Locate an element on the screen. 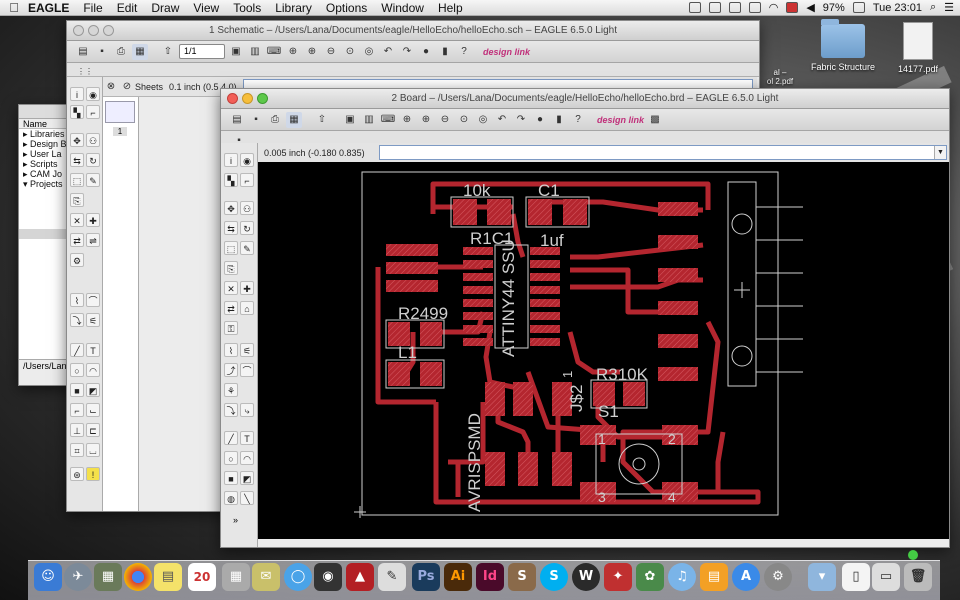 The height and width of the screenshot is (600, 960). print-icon: ⎙ is located at coordinates (121, 52).